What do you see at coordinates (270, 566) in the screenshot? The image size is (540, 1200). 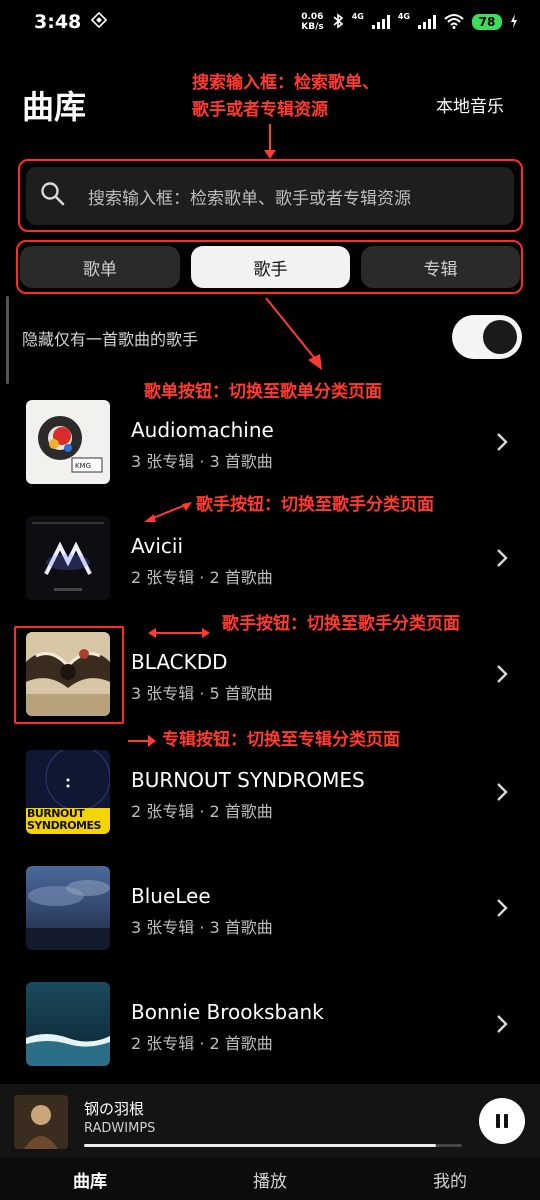 I see `artist-row: Avicii 2 张专辑 · 2 首歌曲` at bounding box center [270, 566].